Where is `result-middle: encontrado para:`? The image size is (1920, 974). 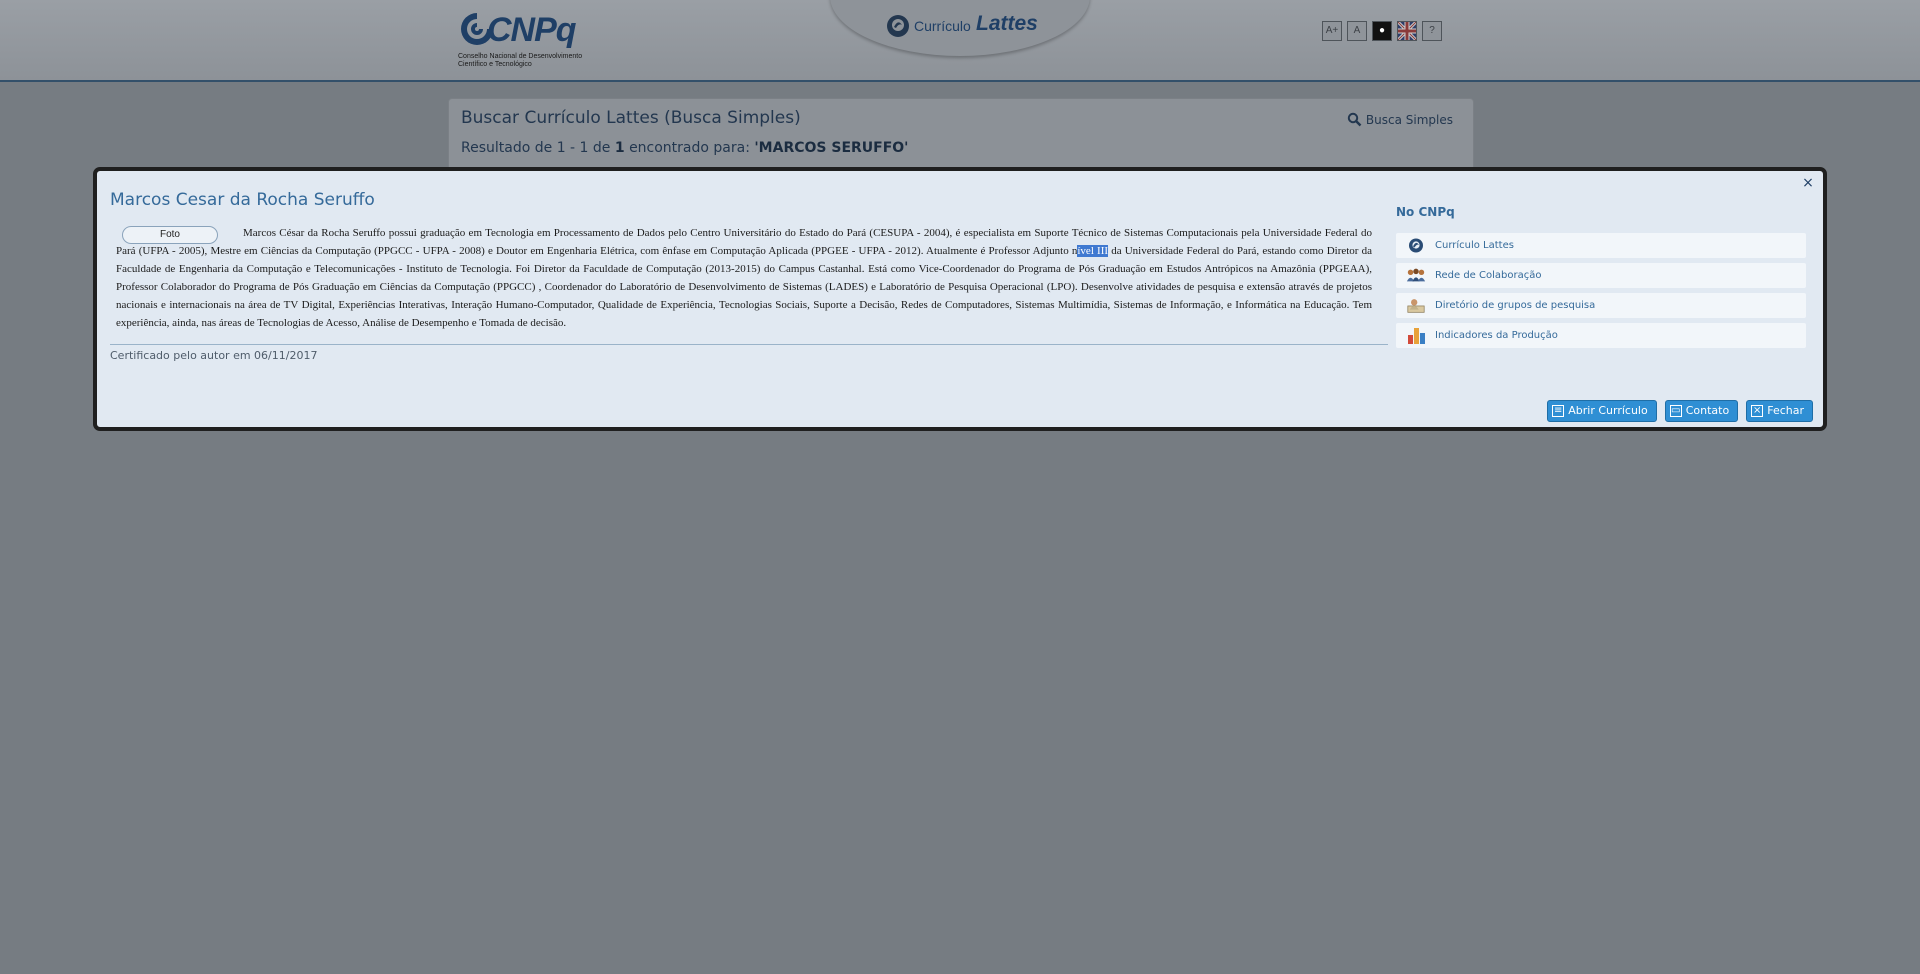
result-middle: encontrado para: is located at coordinates (689, 148).